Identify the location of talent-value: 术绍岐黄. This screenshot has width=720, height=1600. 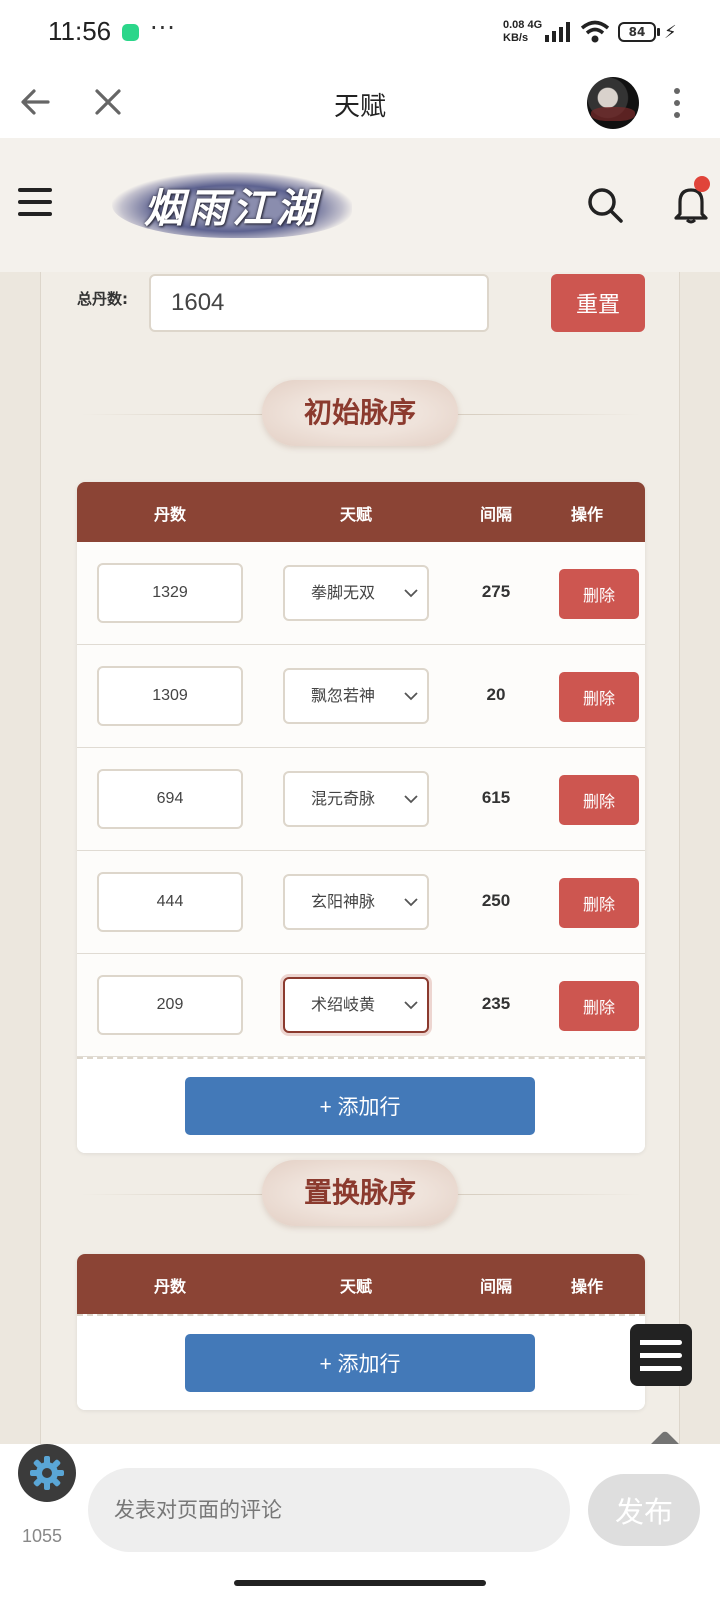
(343, 1004).